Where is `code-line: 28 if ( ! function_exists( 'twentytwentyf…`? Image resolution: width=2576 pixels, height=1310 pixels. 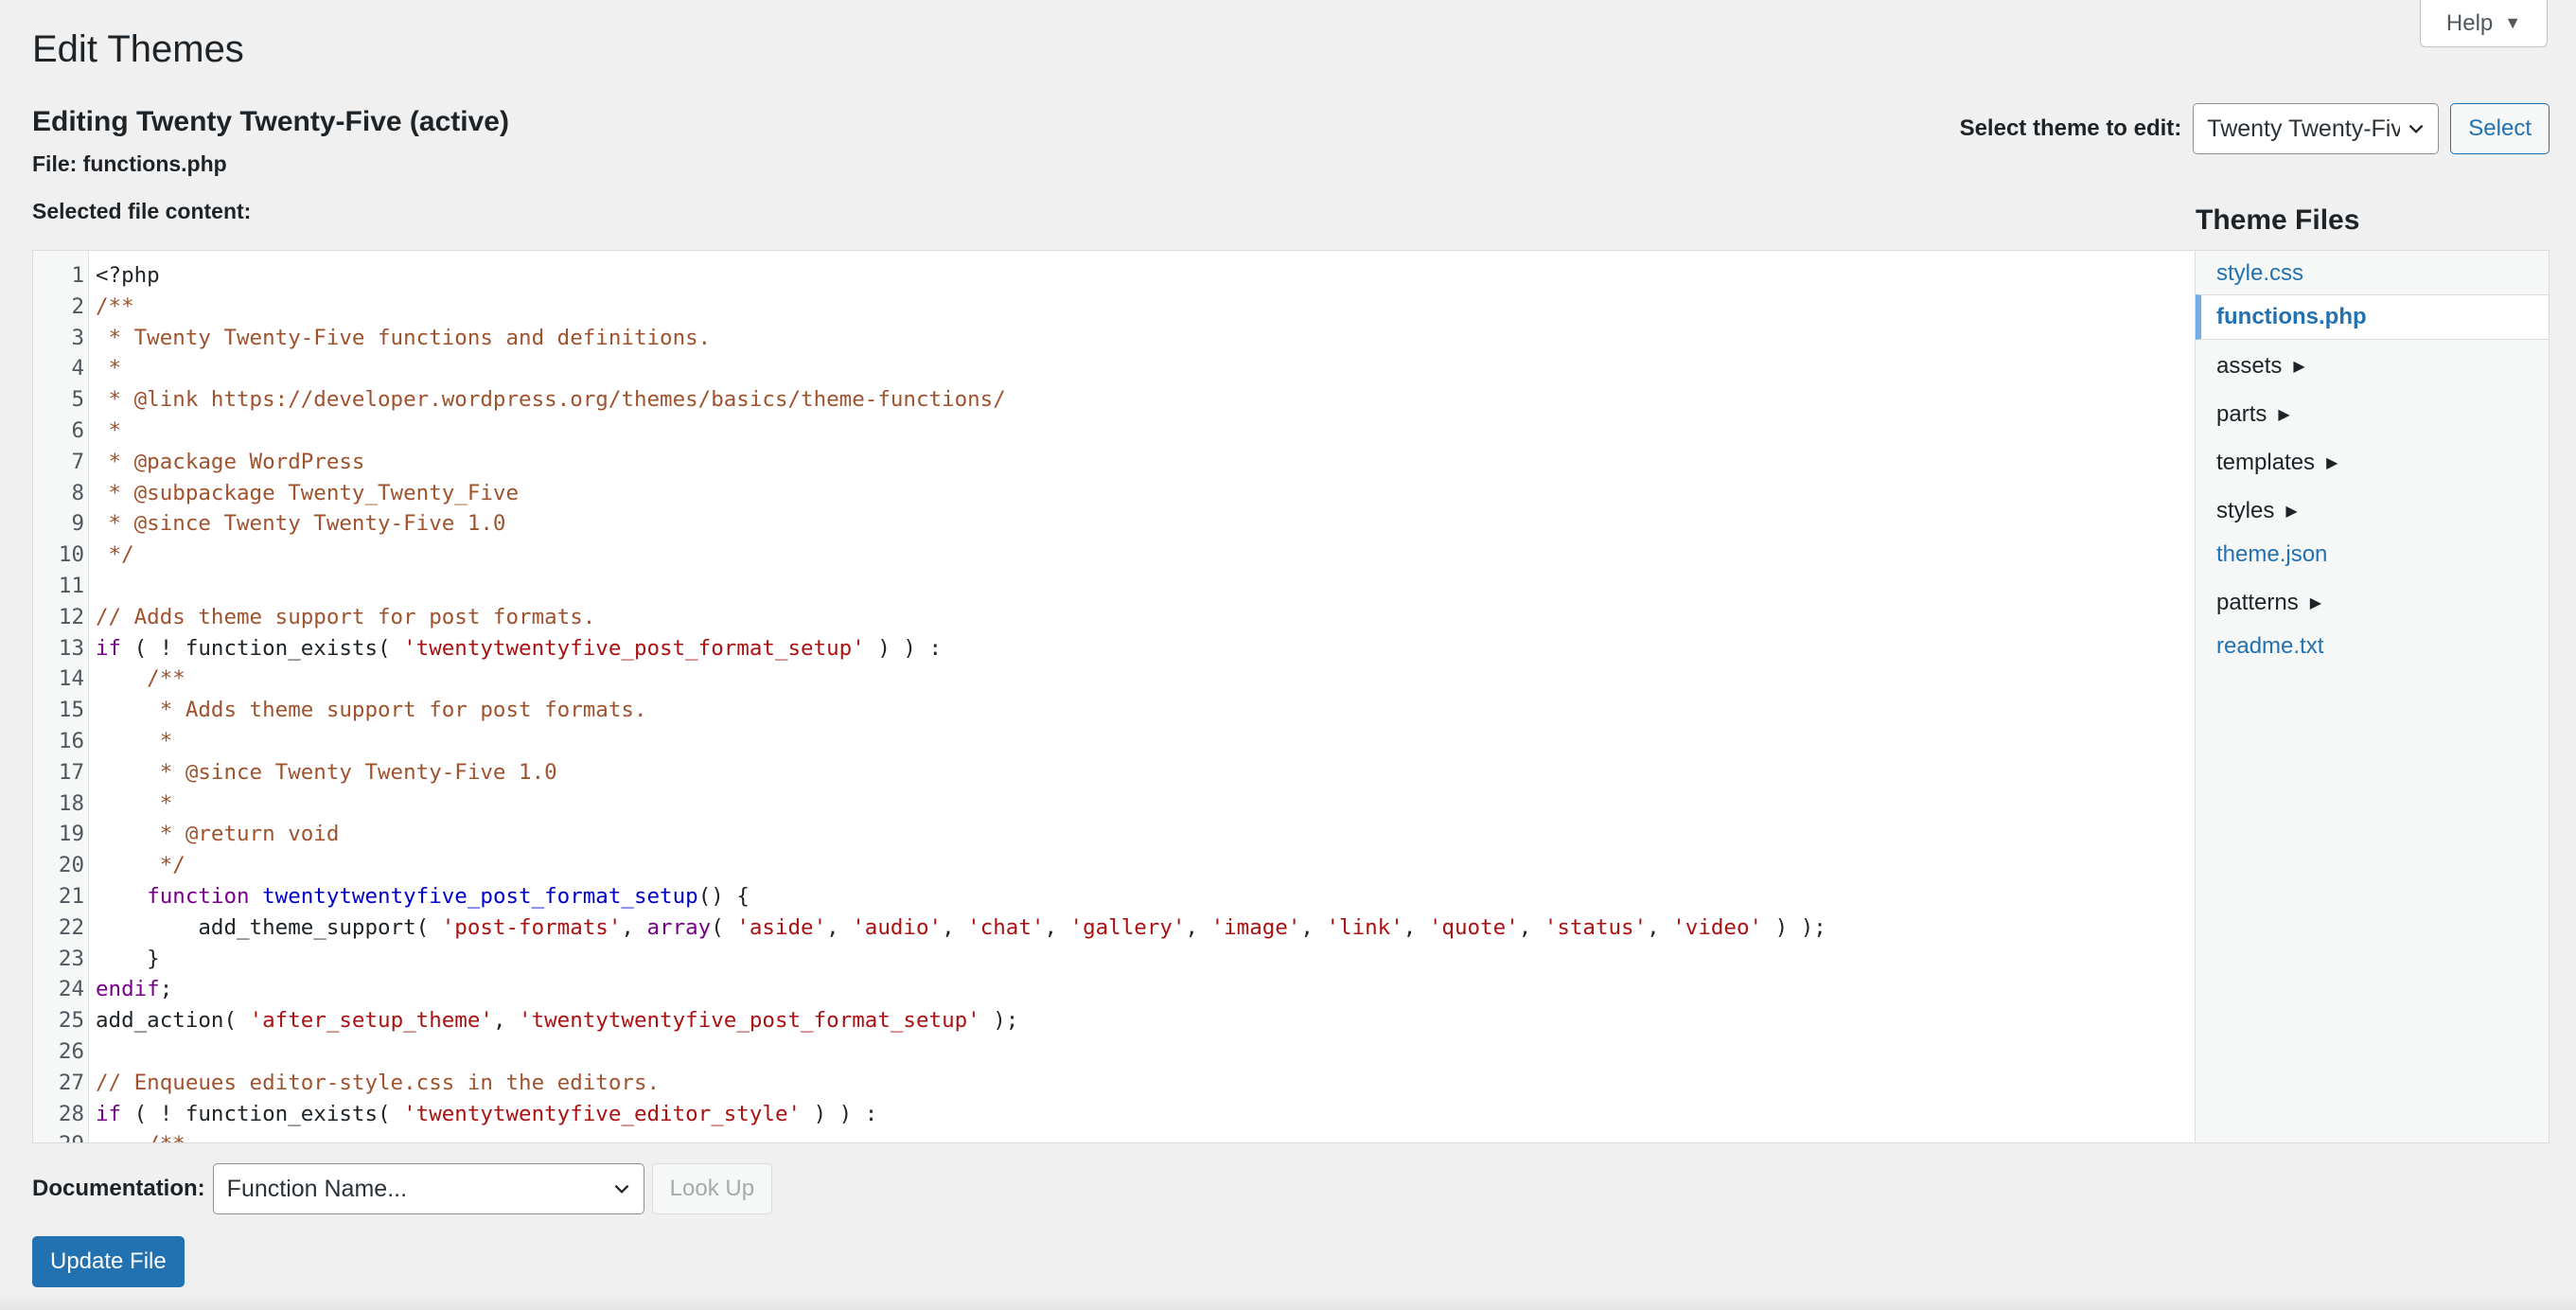
code-line: 28 if ( ! function_exists( 'twentytwentyf… is located at coordinates (1114, 1114).